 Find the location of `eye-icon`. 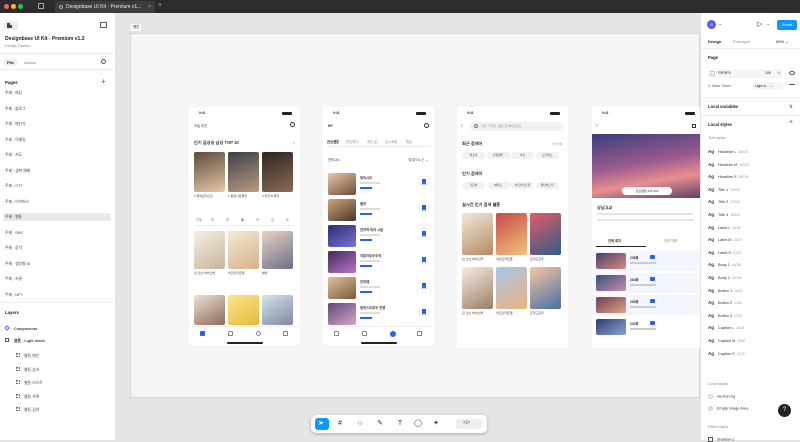

eye-icon is located at coordinates (792, 73).